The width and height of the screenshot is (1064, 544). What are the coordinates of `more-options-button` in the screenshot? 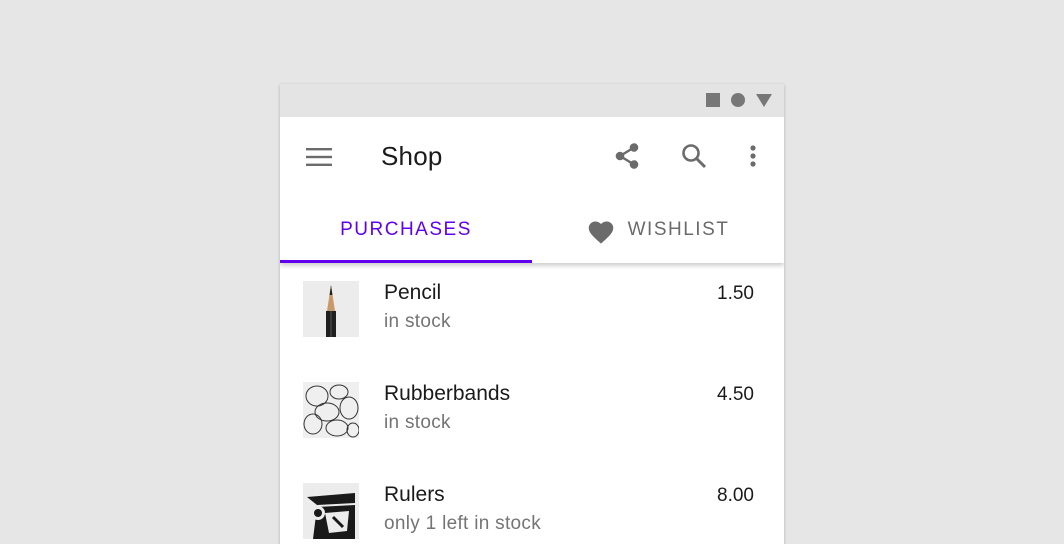 It's located at (756, 156).